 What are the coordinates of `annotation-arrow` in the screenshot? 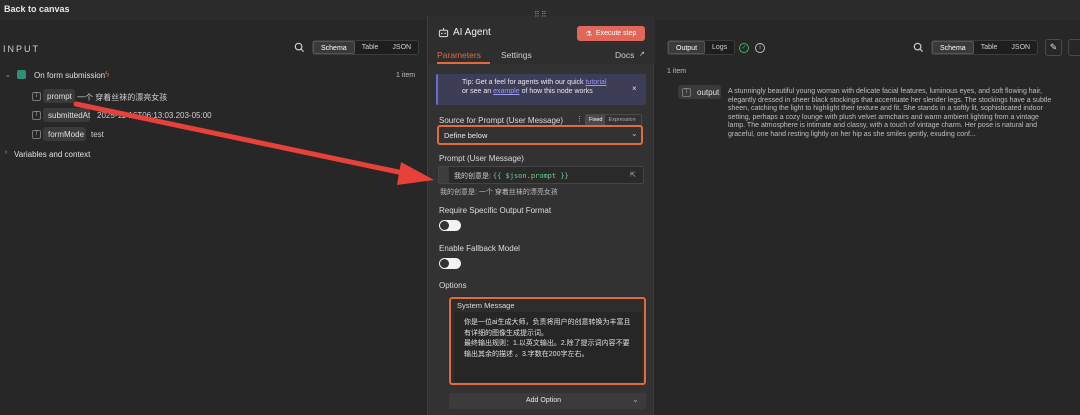 It's located at (253, 143).